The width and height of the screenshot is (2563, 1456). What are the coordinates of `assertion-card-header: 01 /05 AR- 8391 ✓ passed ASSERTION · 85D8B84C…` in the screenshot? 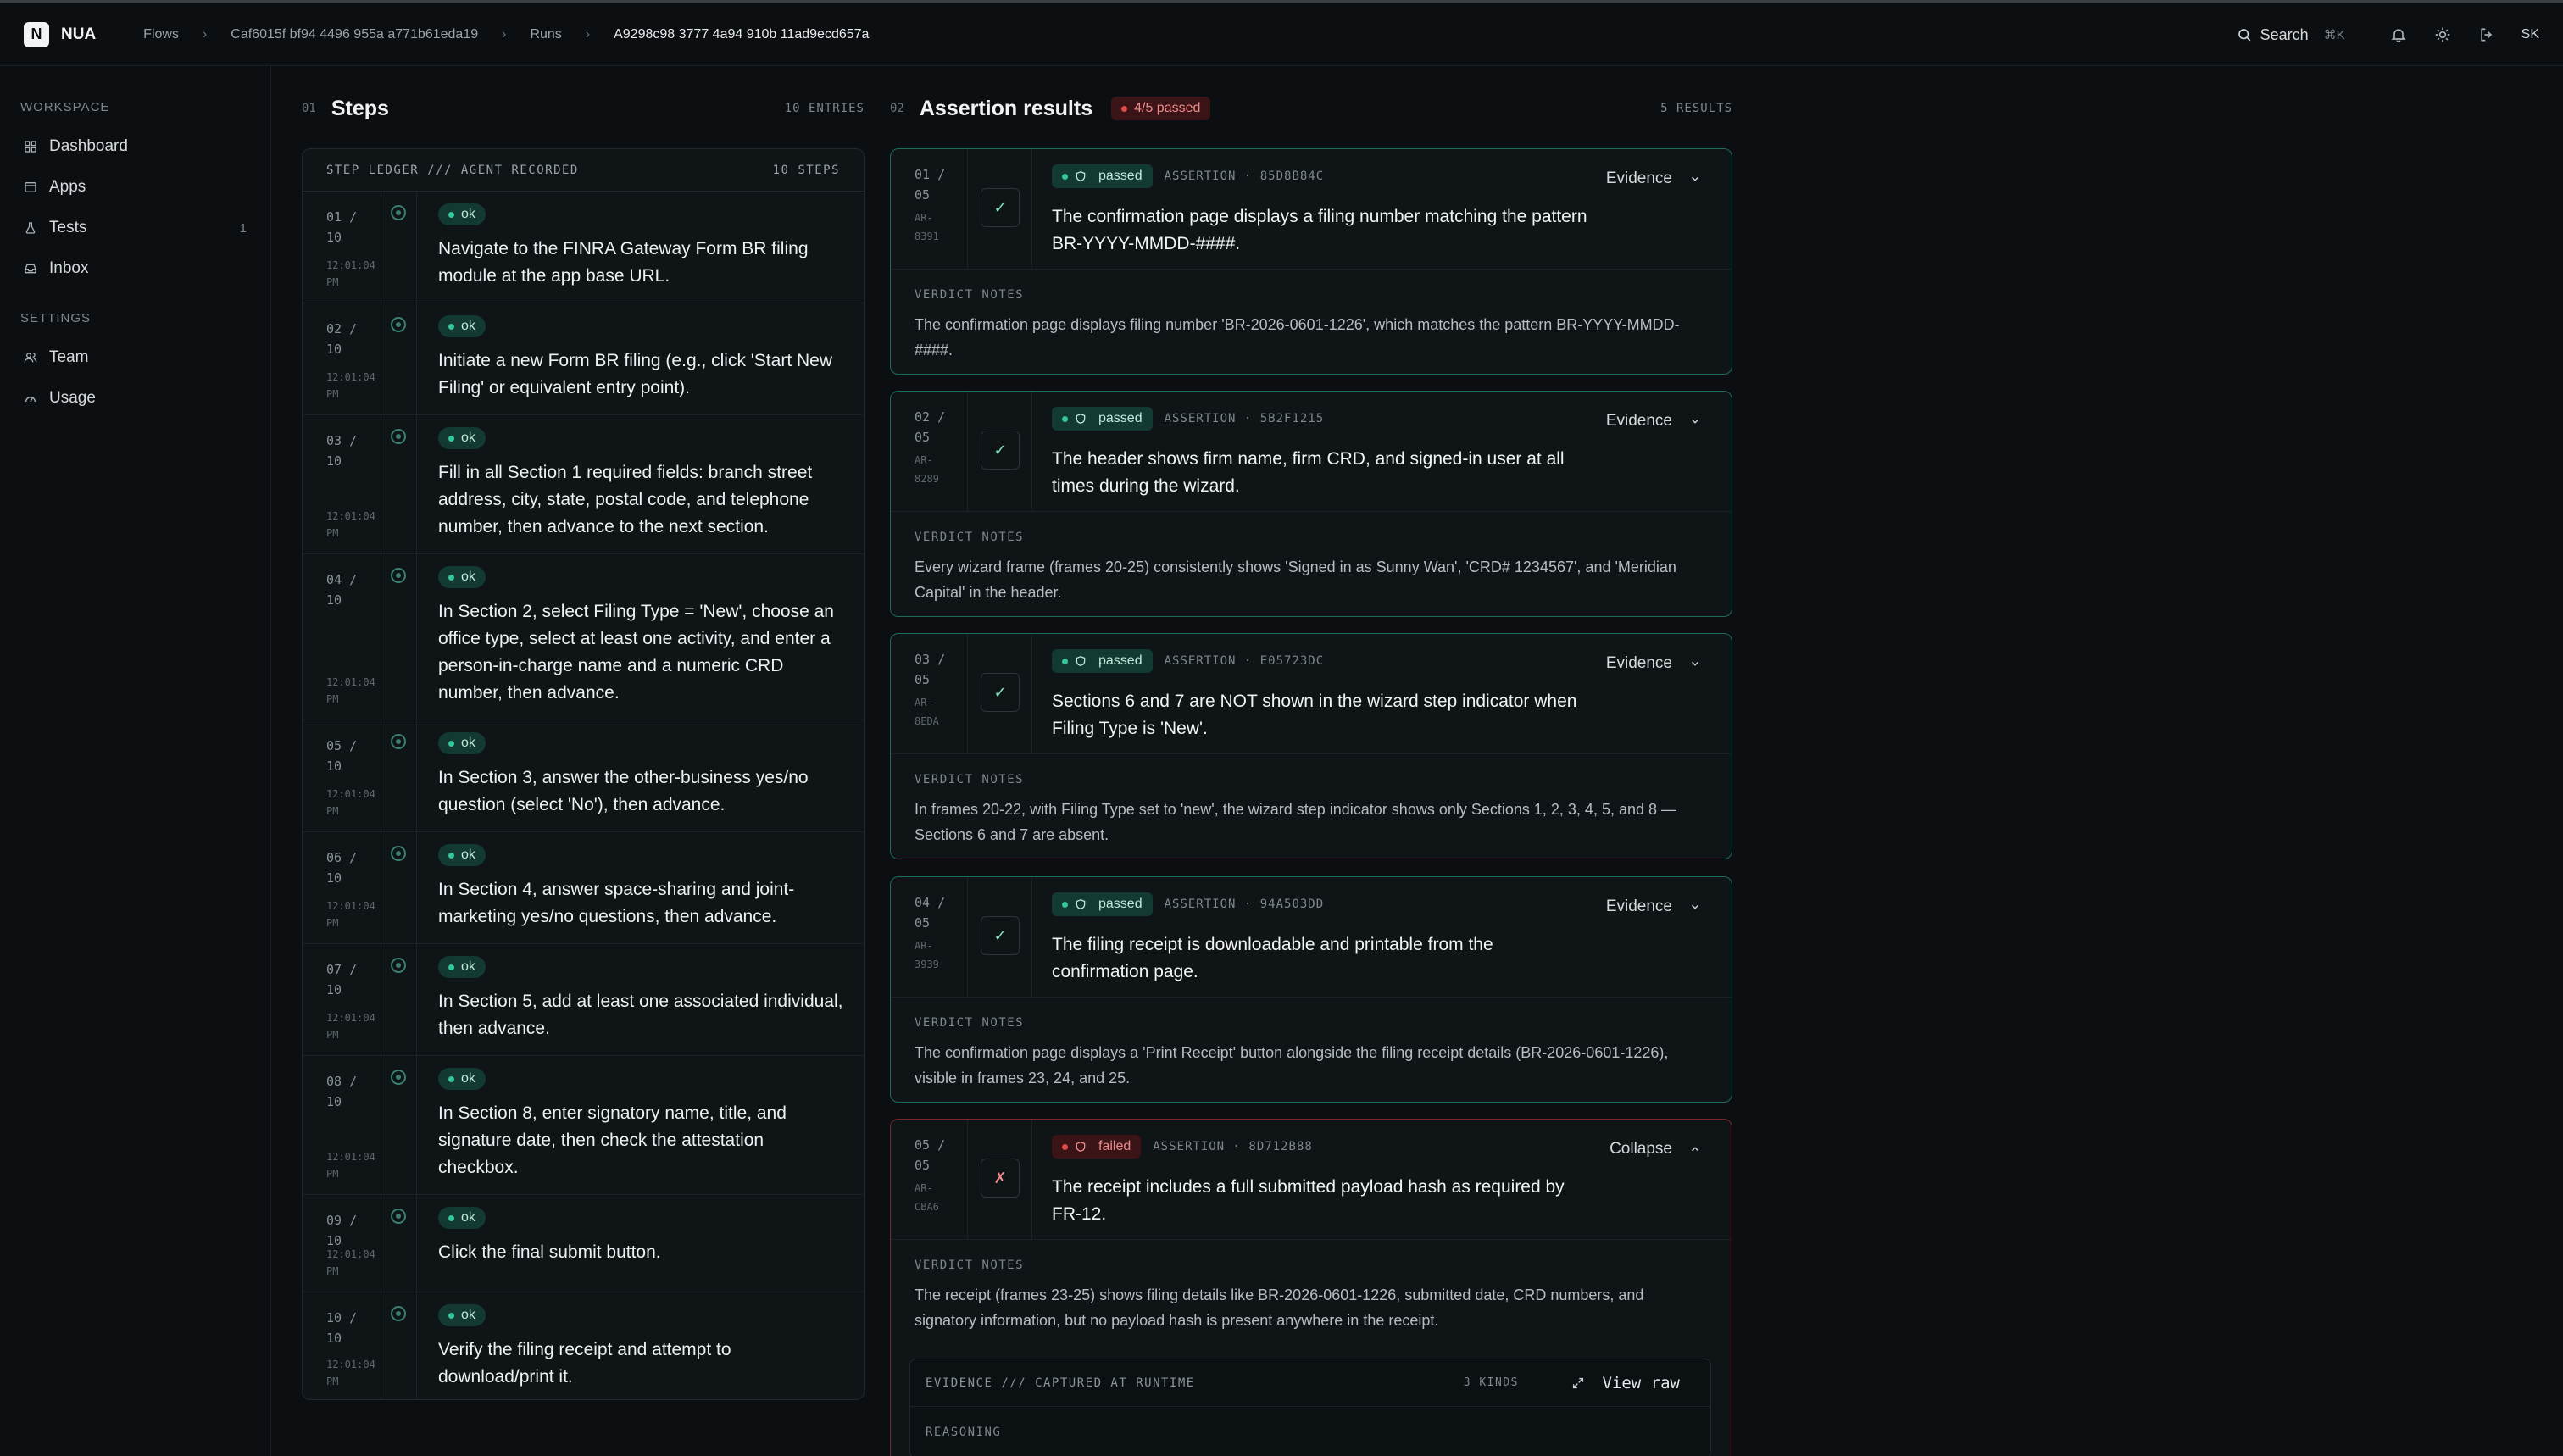 It's located at (1311, 210).